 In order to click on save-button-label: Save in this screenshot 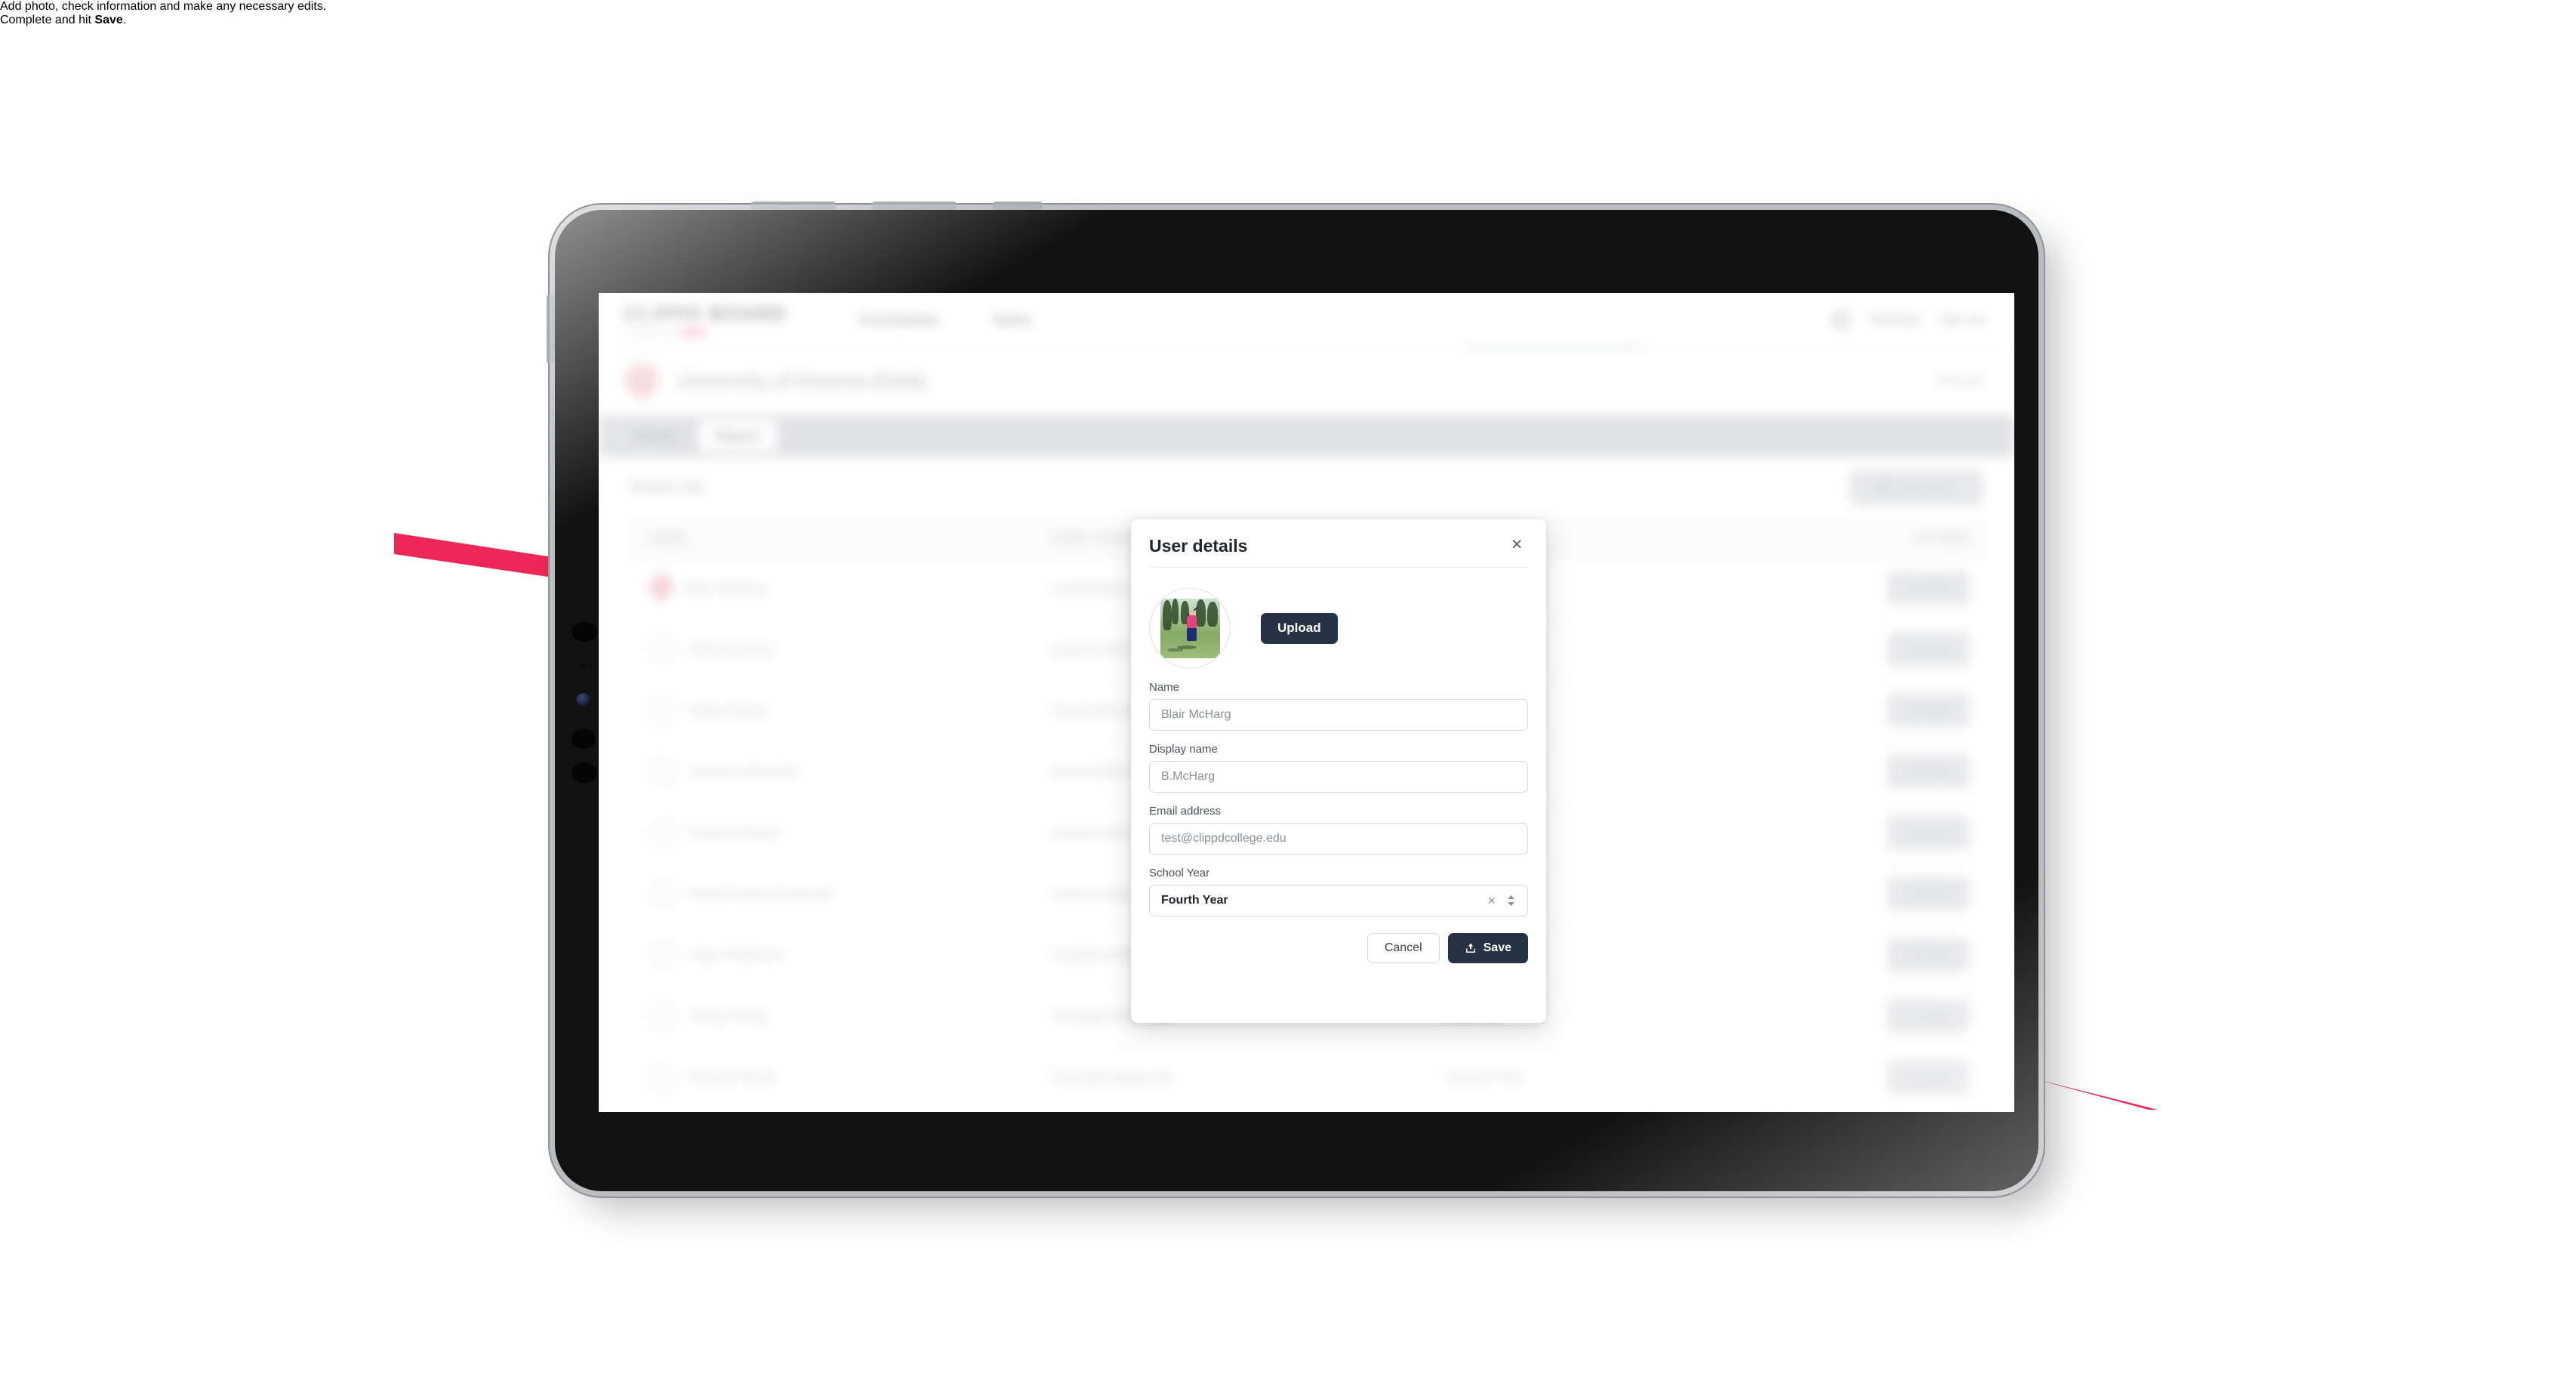, I will do `click(1497, 947)`.